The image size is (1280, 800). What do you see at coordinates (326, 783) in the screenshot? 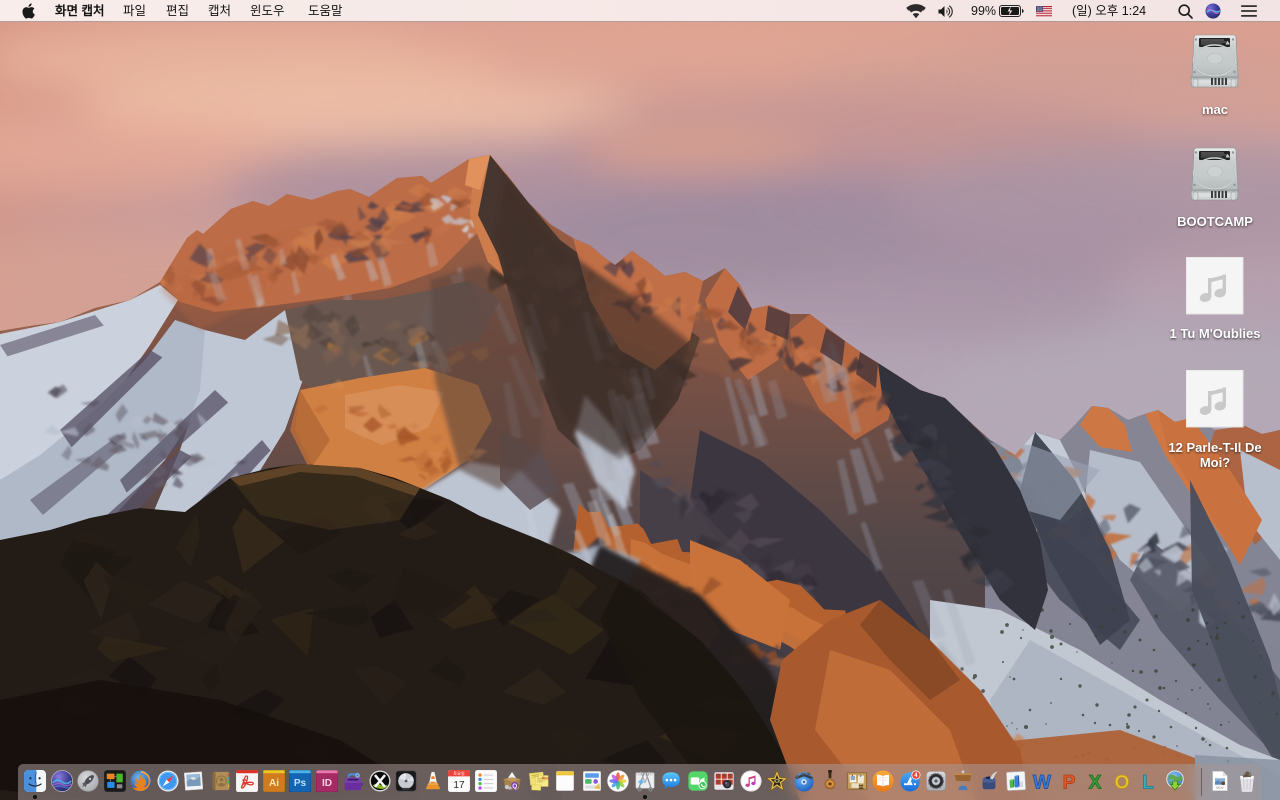
I see `svg-text: ID` at bounding box center [326, 783].